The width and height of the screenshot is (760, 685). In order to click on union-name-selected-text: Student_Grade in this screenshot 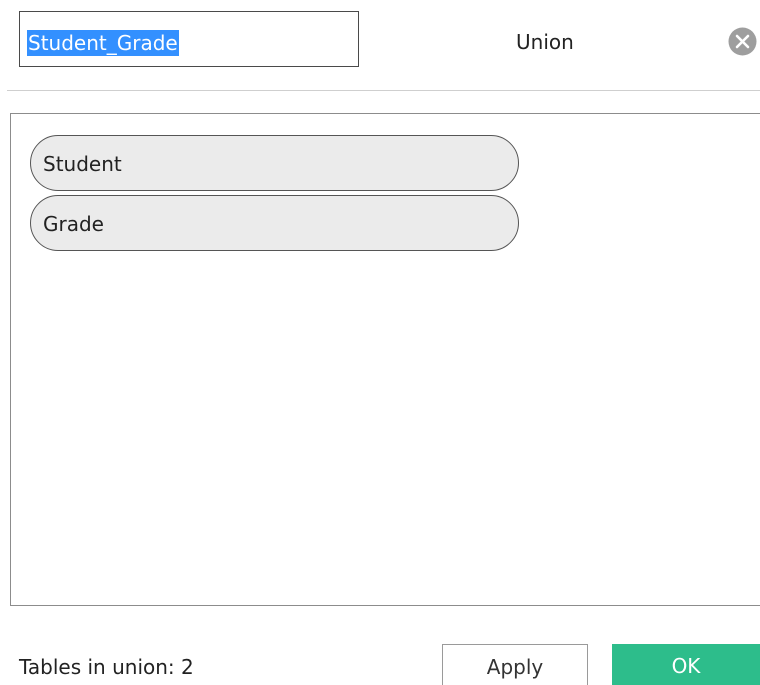, I will do `click(103, 43)`.